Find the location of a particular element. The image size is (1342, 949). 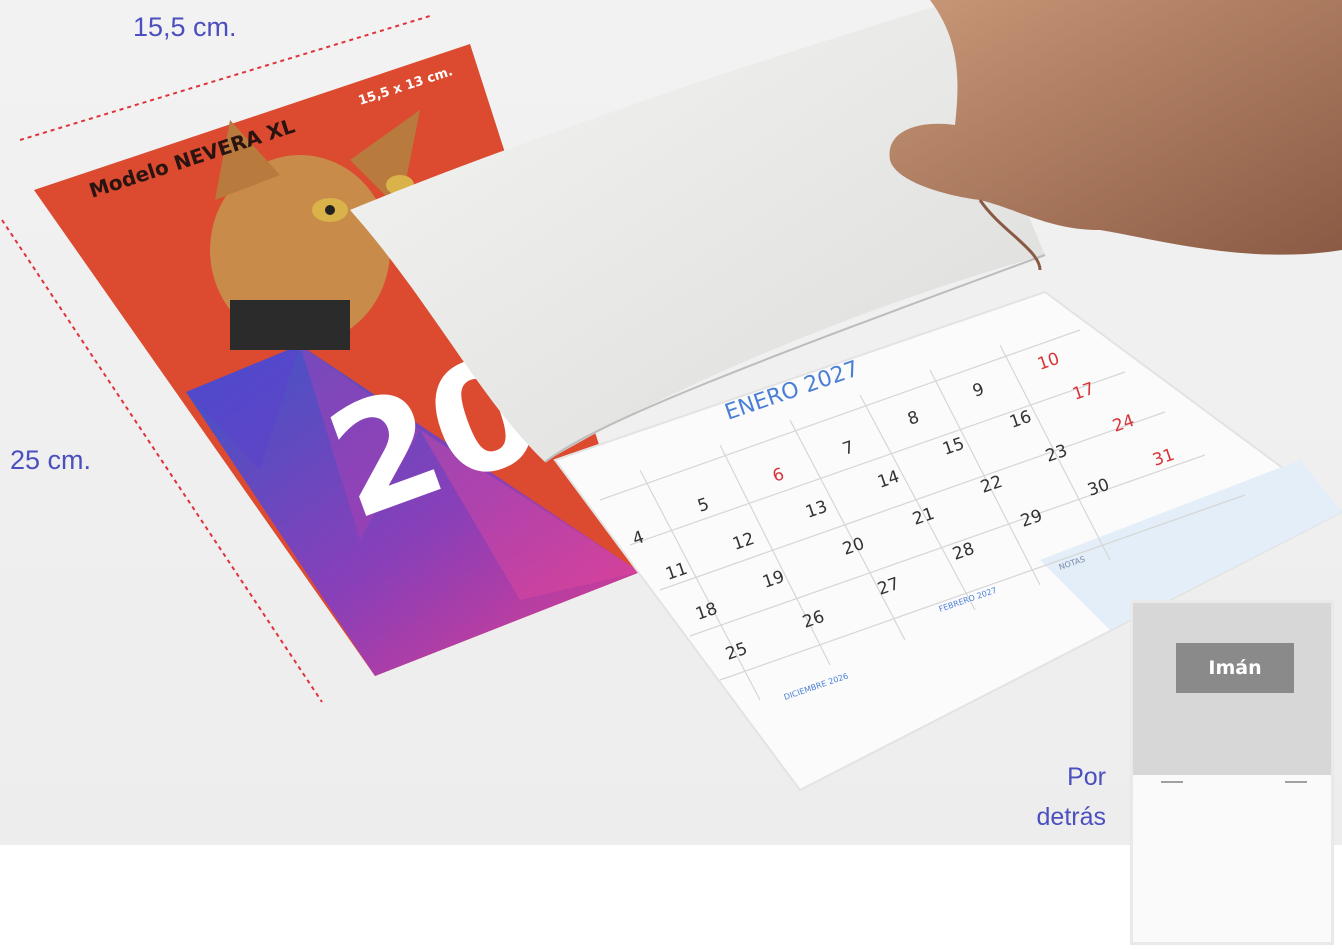

magnet-area: Imán is located at coordinates (1232, 689).